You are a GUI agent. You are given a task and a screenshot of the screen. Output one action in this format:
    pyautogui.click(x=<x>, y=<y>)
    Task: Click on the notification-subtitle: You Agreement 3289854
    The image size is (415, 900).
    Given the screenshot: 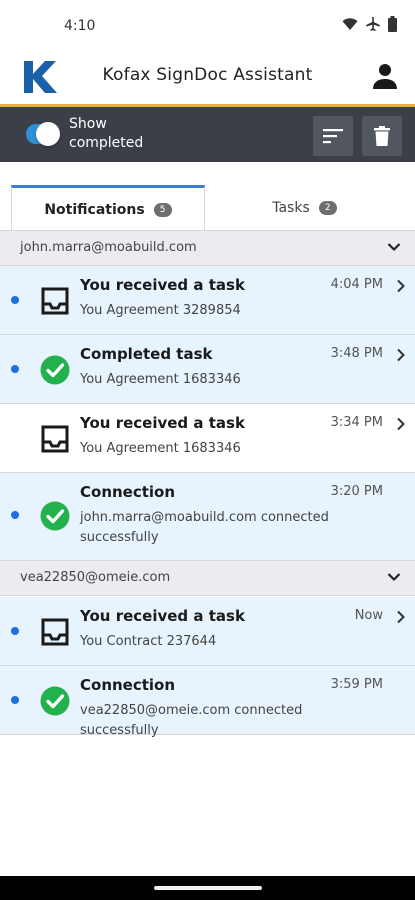 What is the action you would take?
    pyautogui.click(x=160, y=310)
    